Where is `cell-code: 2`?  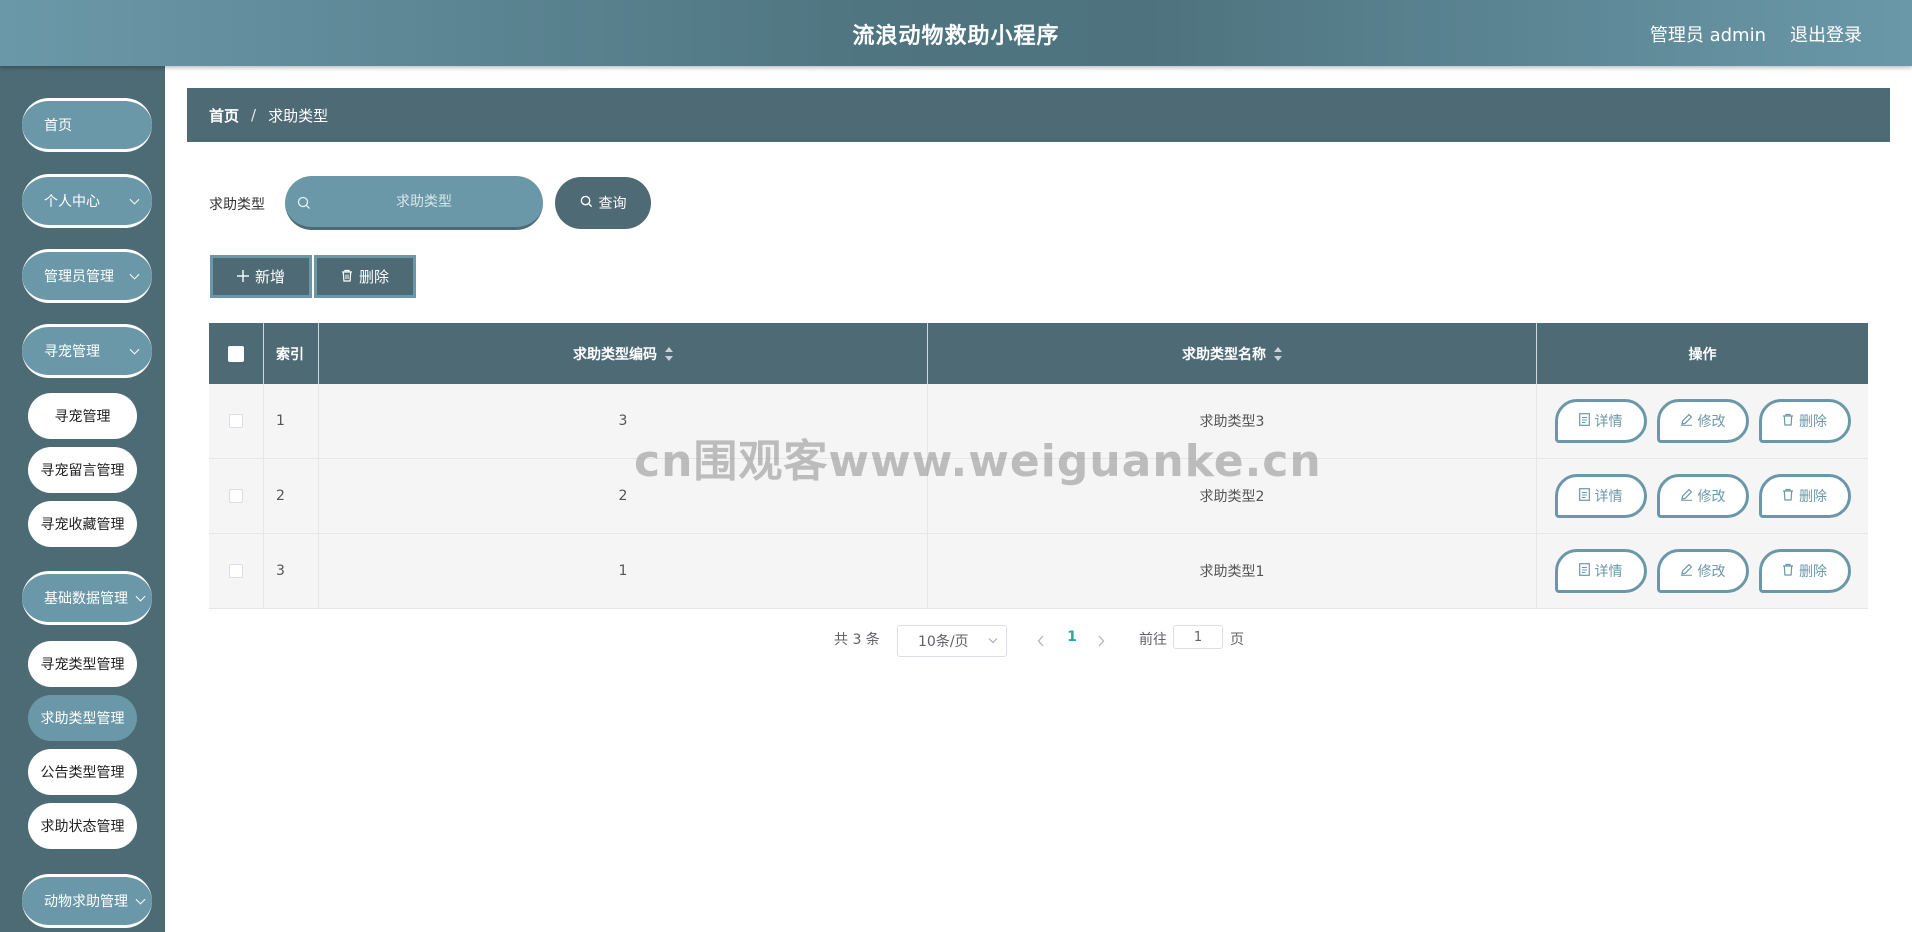 cell-code: 2 is located at coordinates (623, 496).